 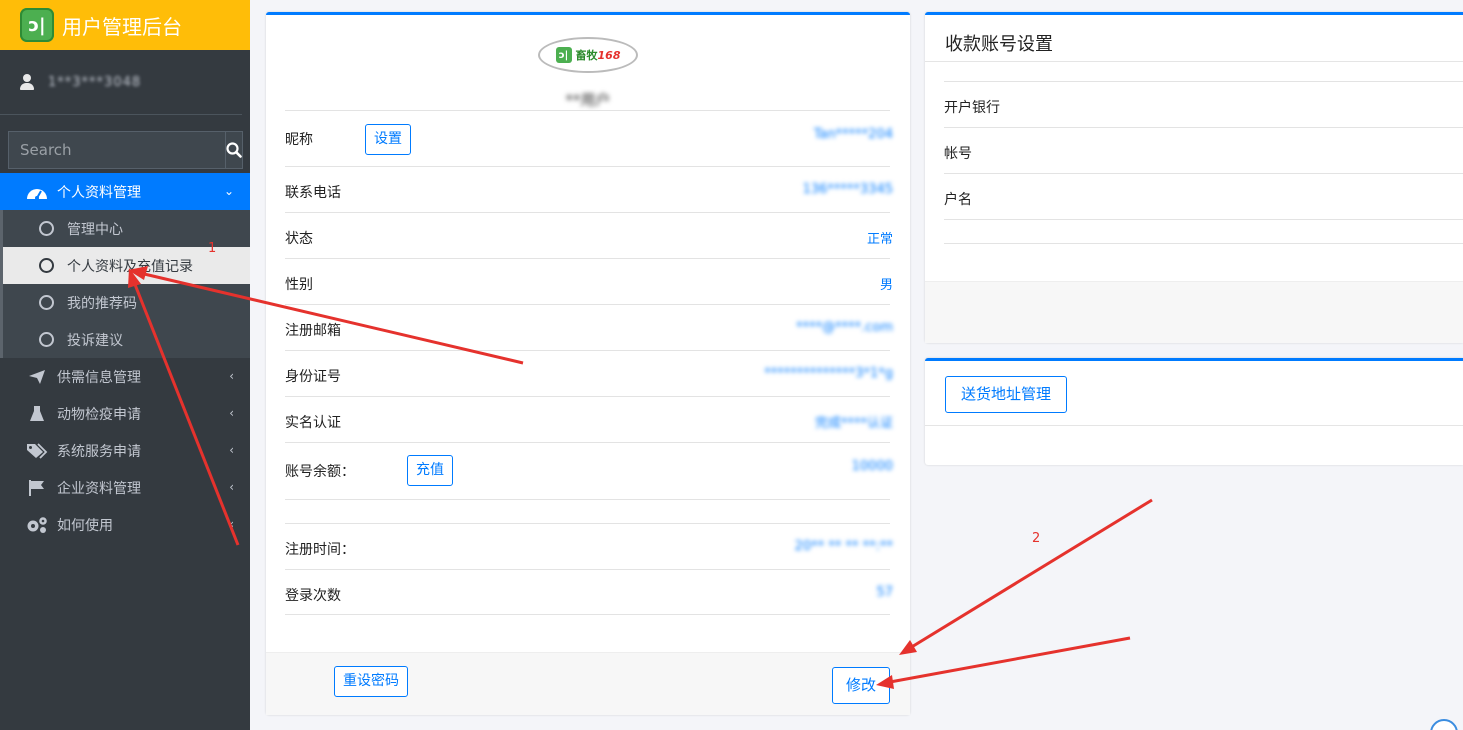 What do you see at coordinates (388, 139) in the screenshot?
I see `set-nickname-button: 设置` at bounding box center [388, 139].